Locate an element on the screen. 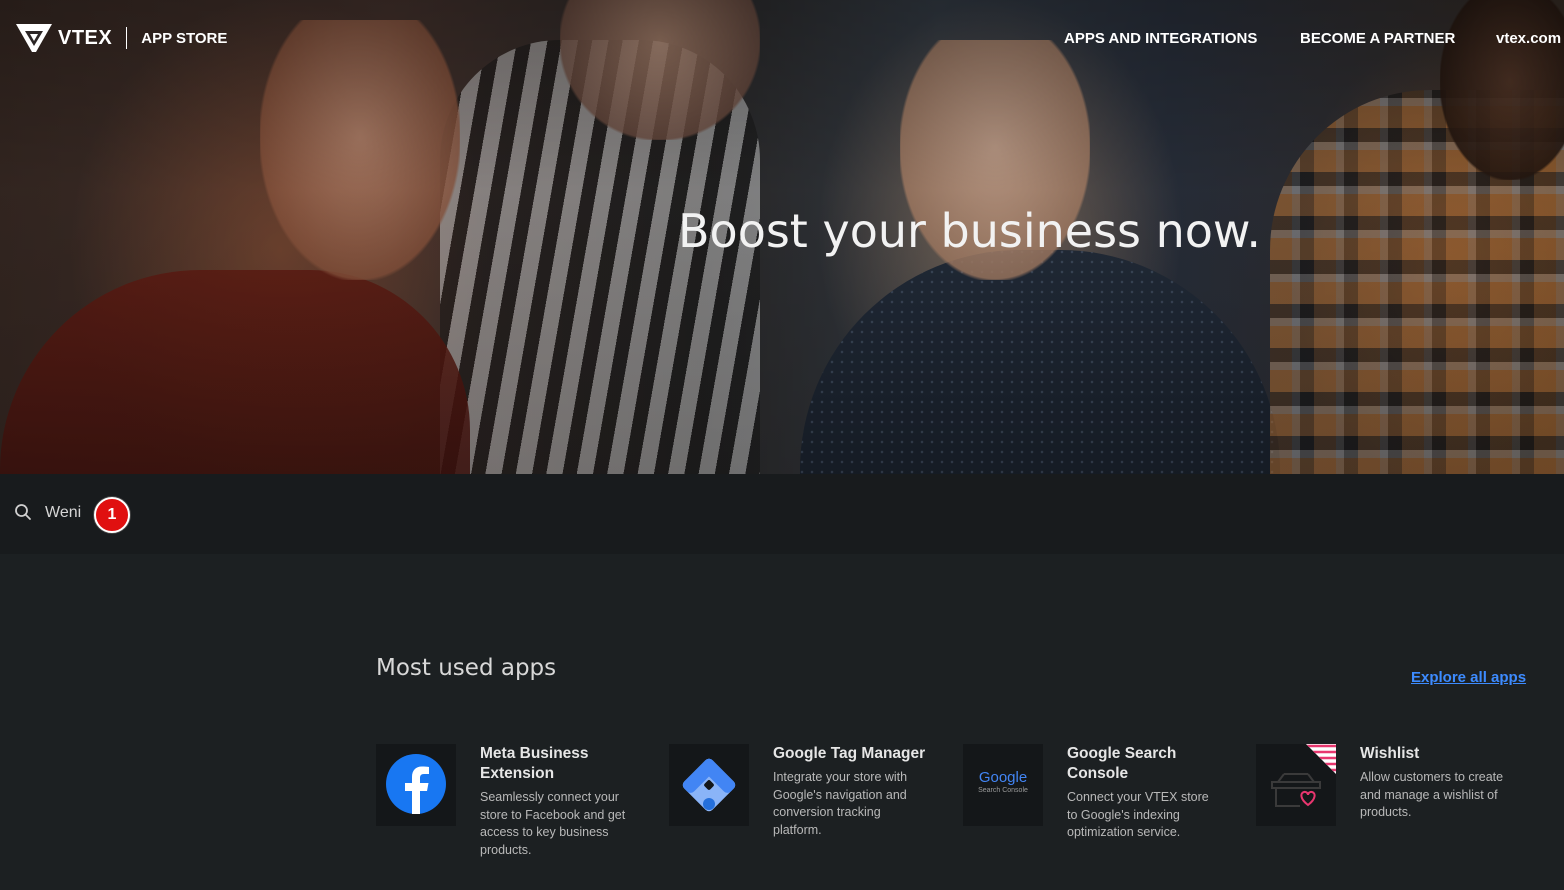 The width and height of the screenshot is (1564, 890). google-search-console-icon: Google Search Console is located at coordinates (1003, 782).